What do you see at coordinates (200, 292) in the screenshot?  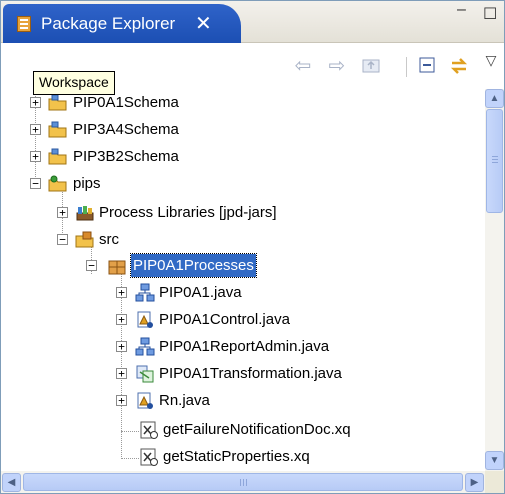 I see `tree-item-label: PIP0A1.java` at bounding box center [200, 292].